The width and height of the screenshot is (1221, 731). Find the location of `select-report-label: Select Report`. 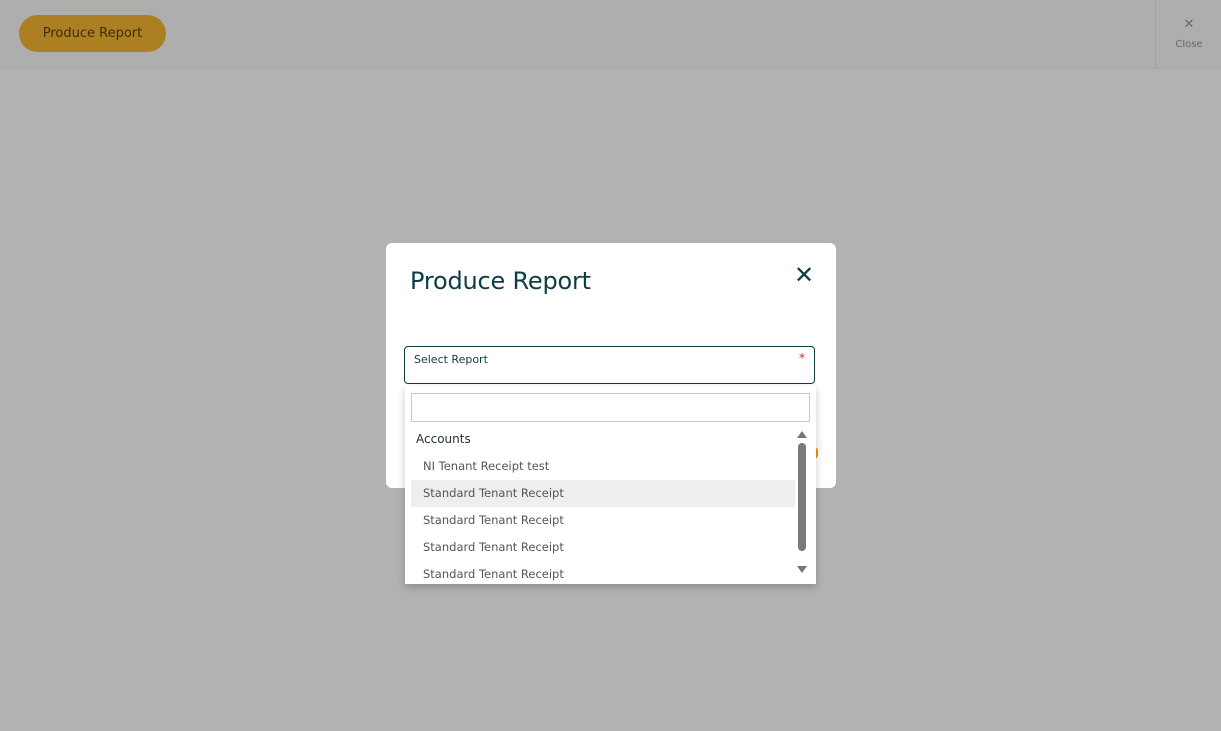

select-report-label: Select Report is located at coordinates (451, 359).